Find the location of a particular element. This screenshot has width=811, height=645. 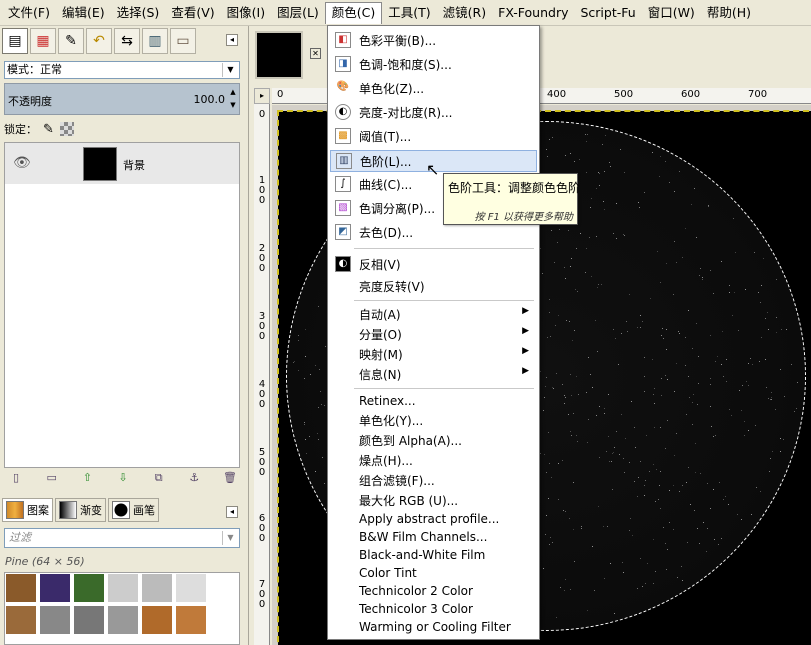

lock-alpha-icon is located at coordinates (66, 129).